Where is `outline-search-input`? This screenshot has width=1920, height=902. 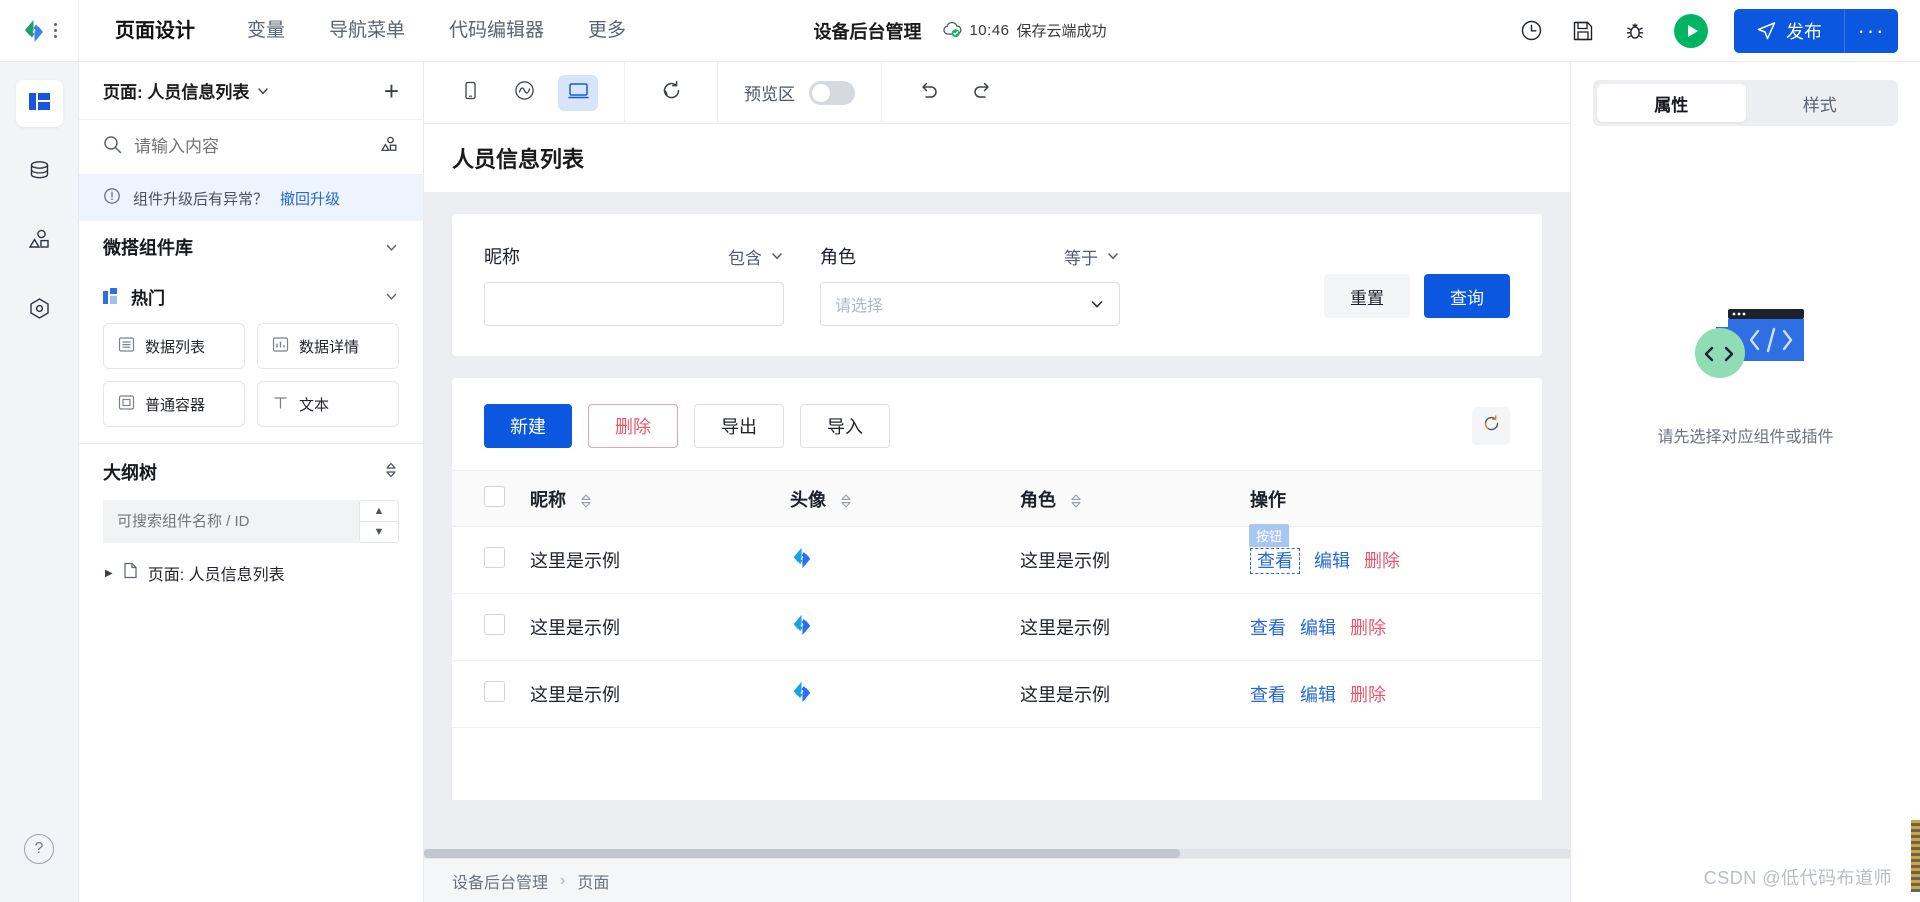
outline-search-input is located at coordinates (231, 521).